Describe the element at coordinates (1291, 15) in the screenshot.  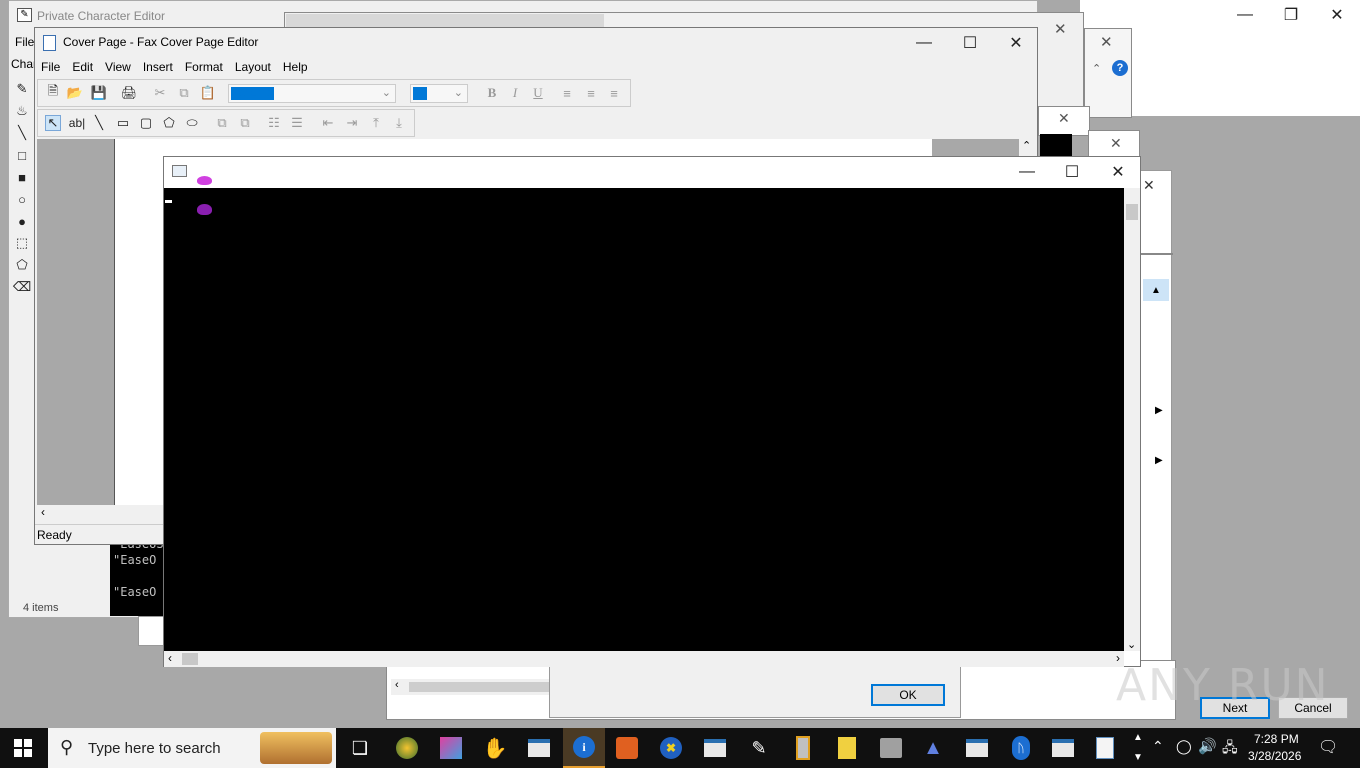
I see `bg-maximize-button: ❐` at that location.